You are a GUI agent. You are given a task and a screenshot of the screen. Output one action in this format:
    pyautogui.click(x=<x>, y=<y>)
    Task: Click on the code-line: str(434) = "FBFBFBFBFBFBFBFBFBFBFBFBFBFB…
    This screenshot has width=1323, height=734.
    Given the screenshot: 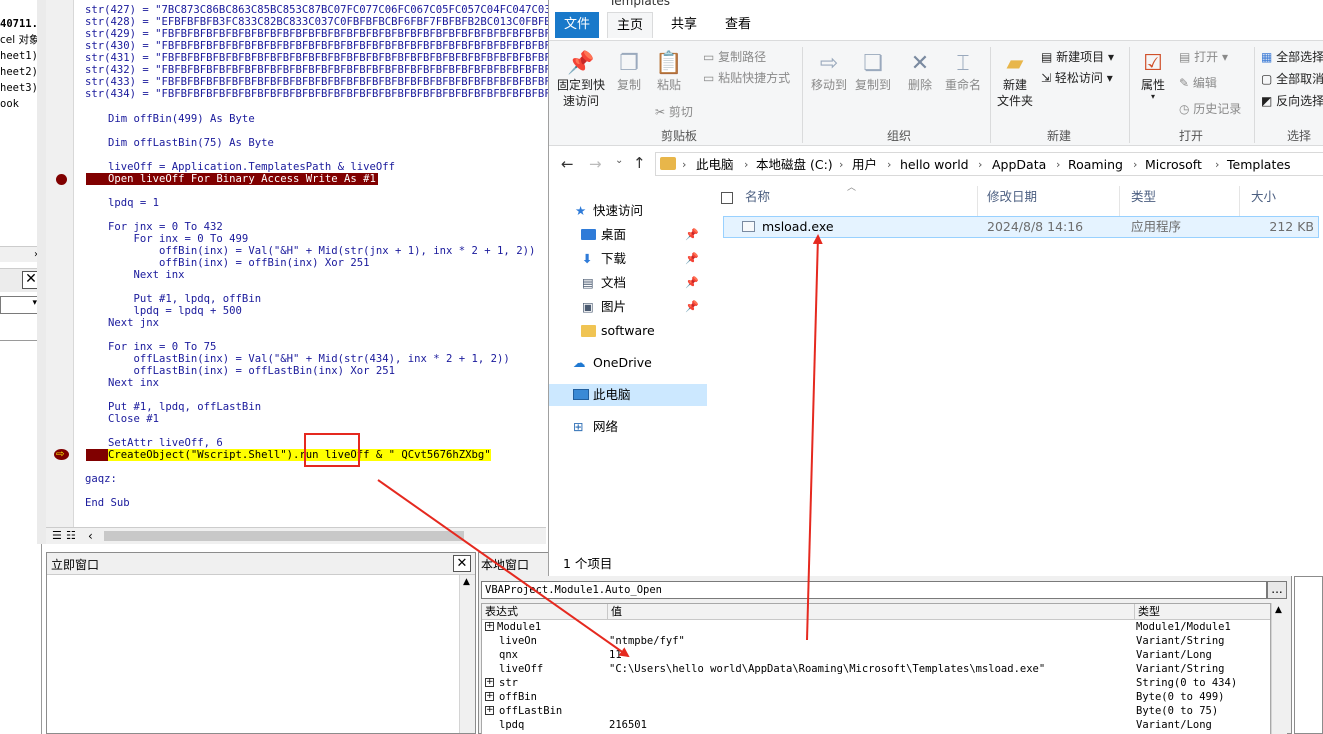 What is the action you would take?
    pyautogui.click(x=330, y=94)
    